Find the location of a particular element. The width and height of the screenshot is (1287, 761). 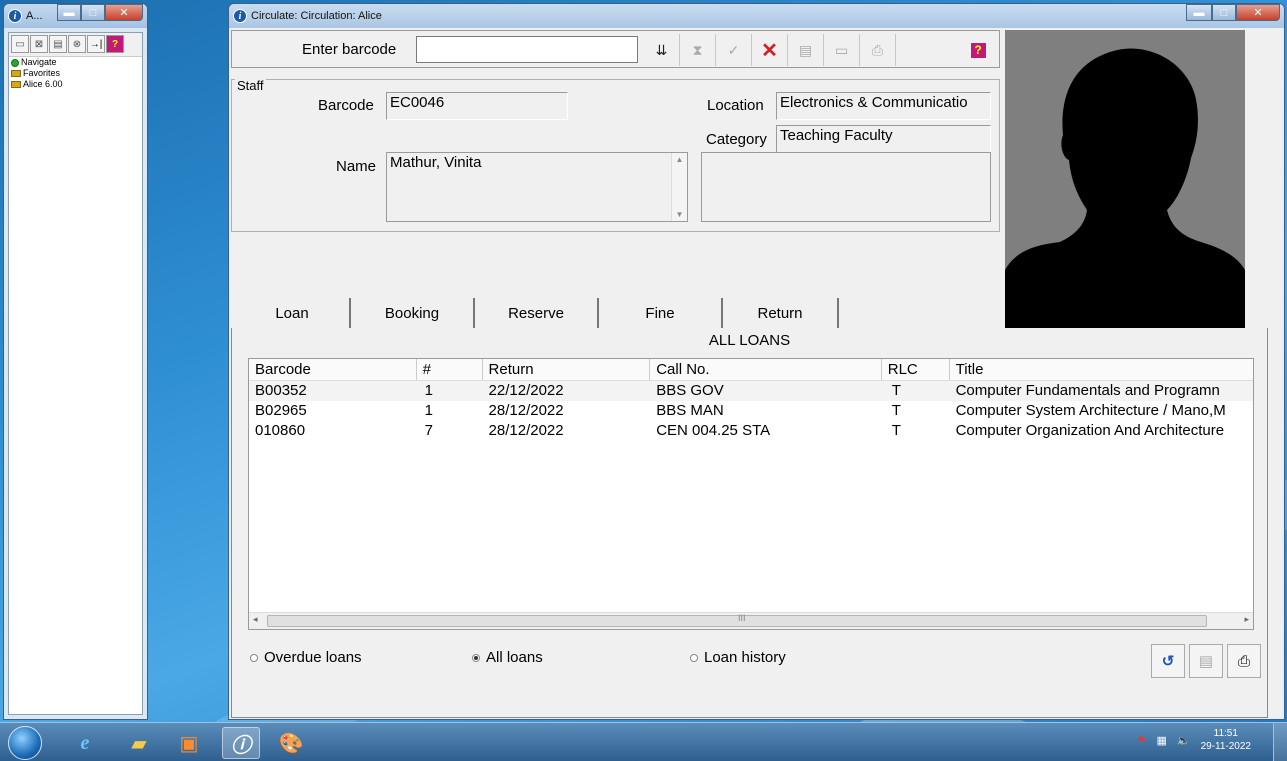

check-icon: ✓ is located at coordinates (734, 50).